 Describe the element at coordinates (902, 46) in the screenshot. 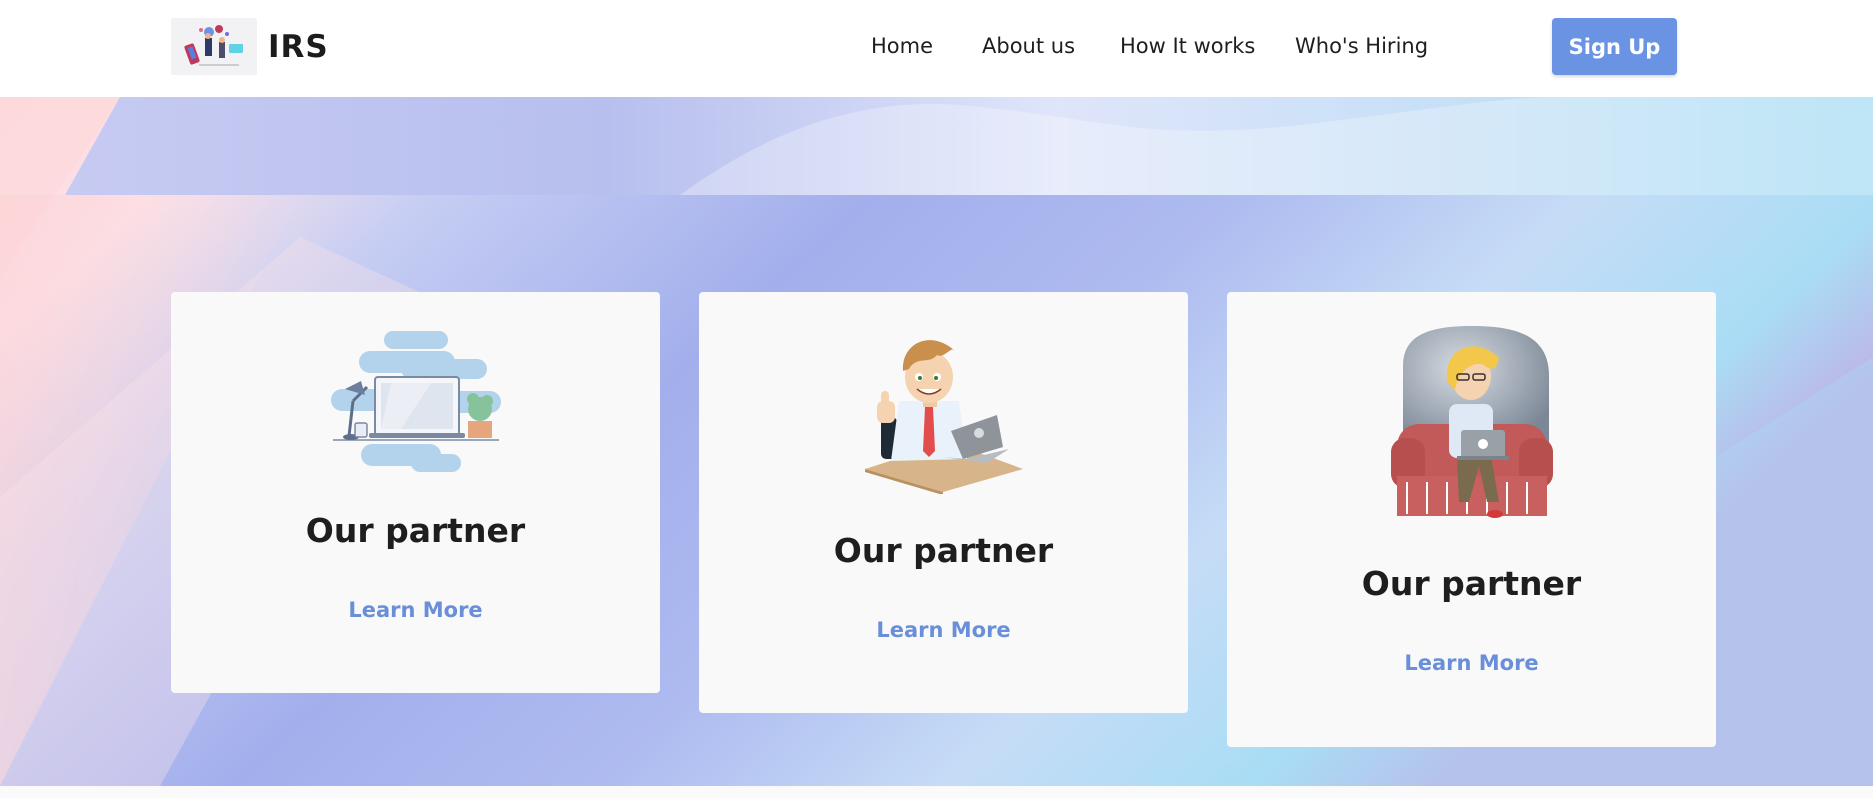

I see `nav-link-home: Home` at that location.